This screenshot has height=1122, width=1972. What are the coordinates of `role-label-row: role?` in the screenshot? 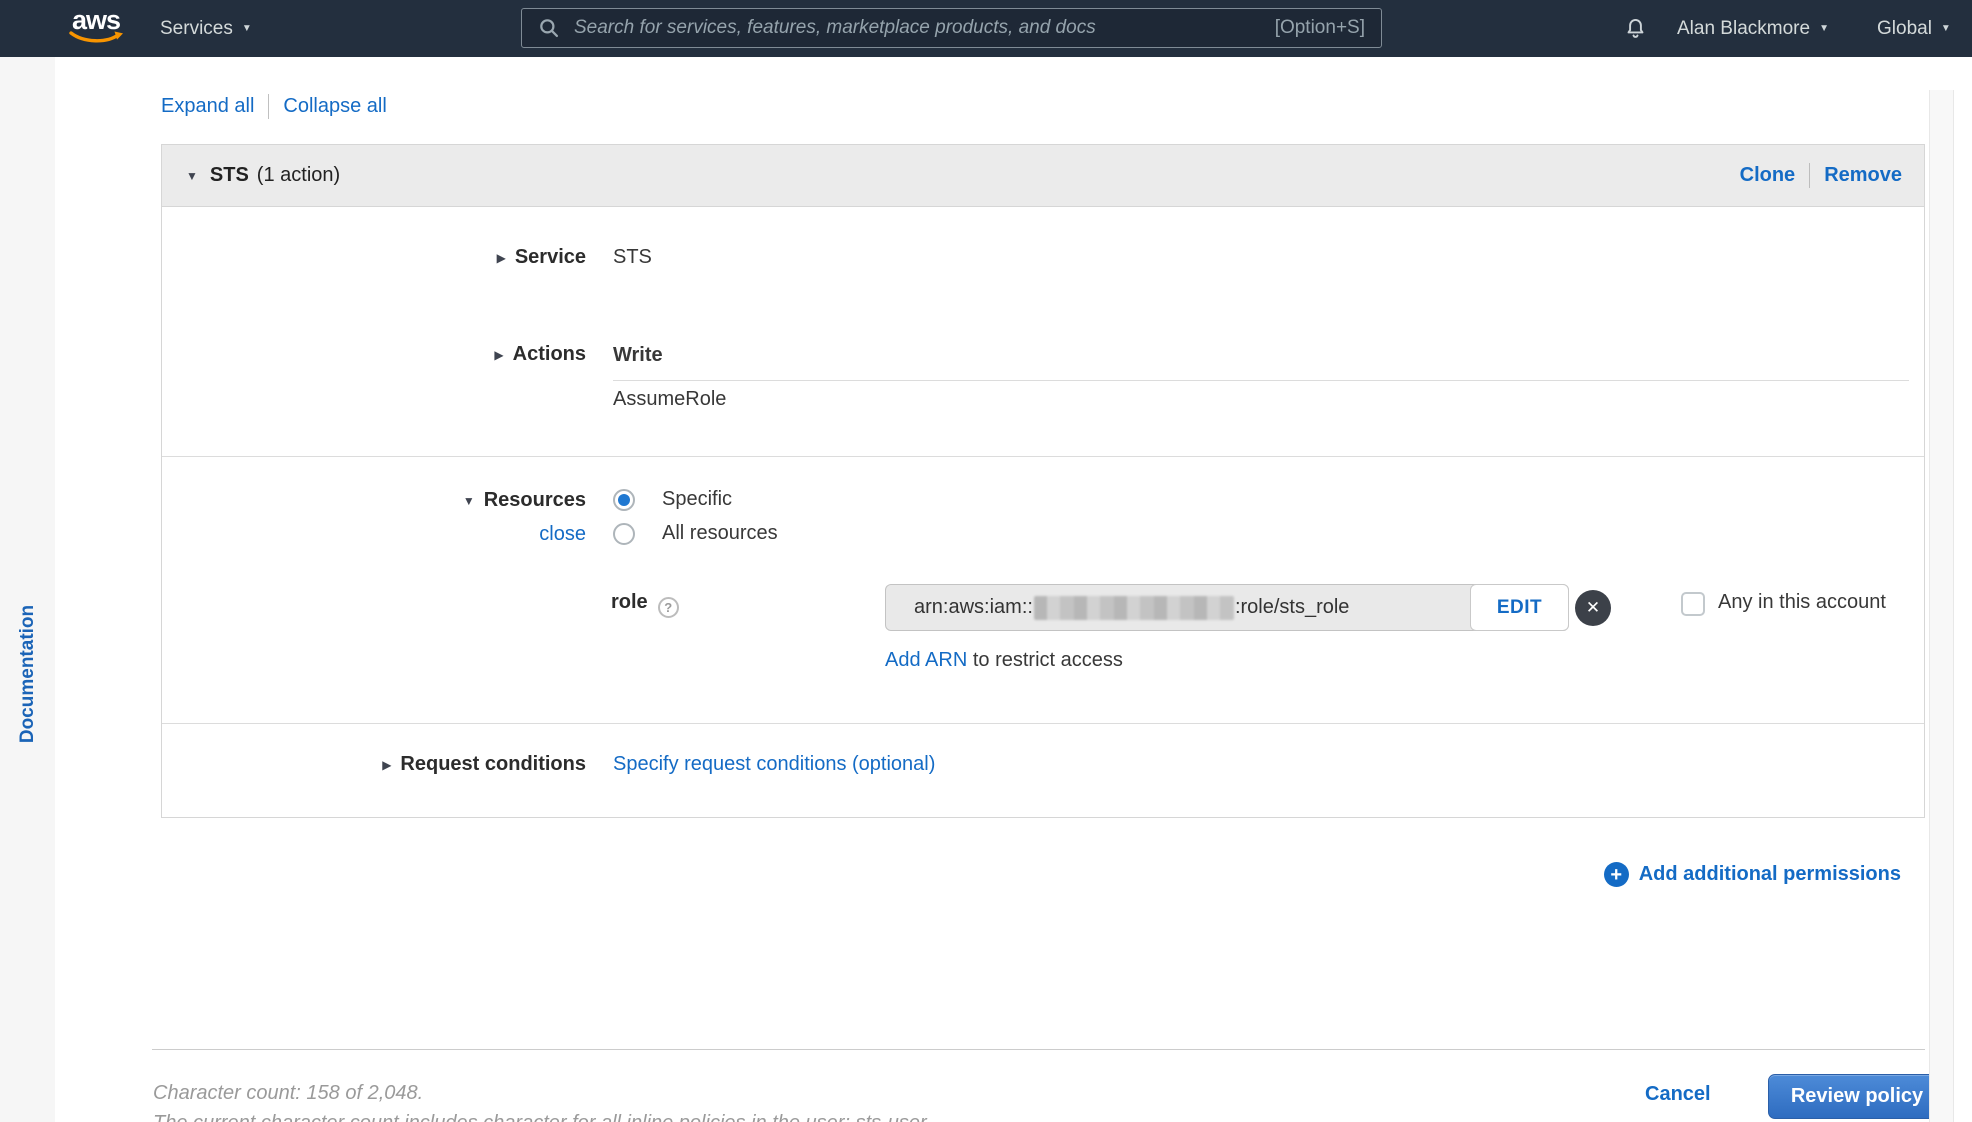 It's located at (645, 604).